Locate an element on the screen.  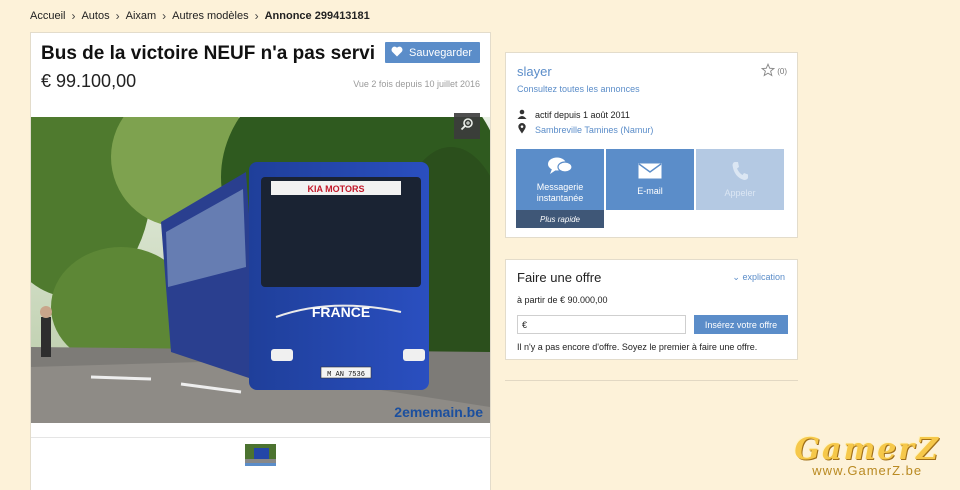
fast-badge: Plus rapide is located at coordinates (560, 219).